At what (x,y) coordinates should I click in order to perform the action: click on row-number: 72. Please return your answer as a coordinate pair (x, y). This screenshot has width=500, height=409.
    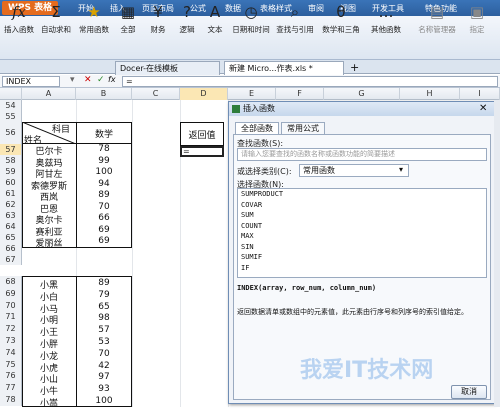
    Looking at the image, I should click on (11, 329).